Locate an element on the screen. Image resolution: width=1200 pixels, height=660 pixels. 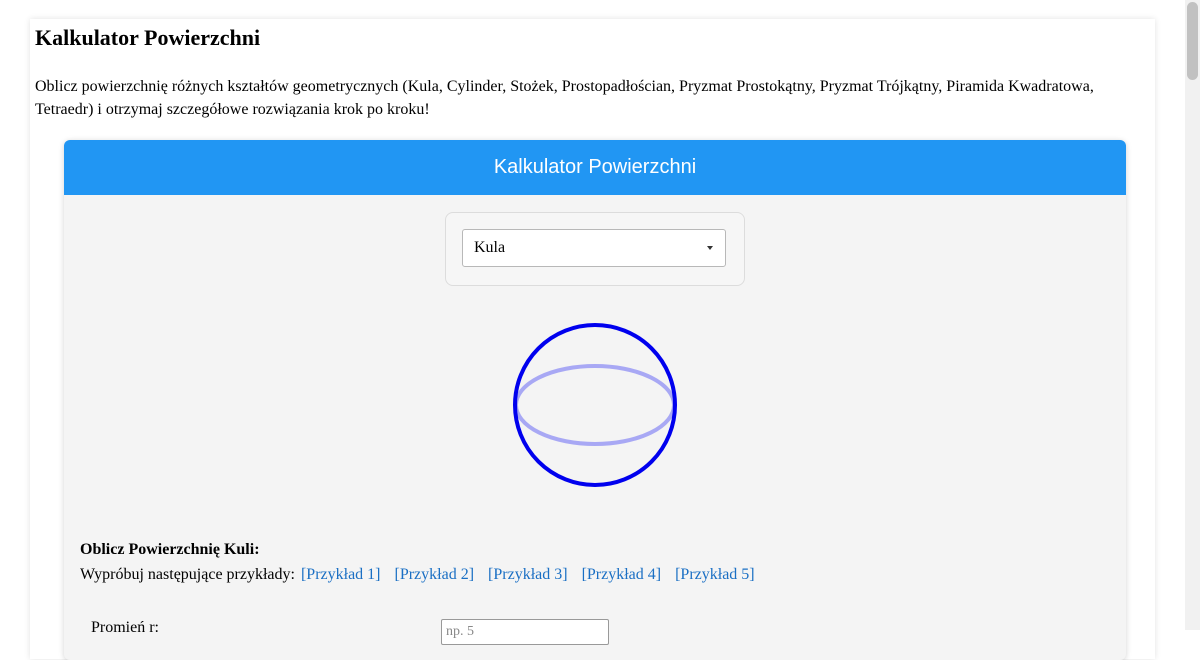
shape-select: Kula is located at coordinates (594, 248).